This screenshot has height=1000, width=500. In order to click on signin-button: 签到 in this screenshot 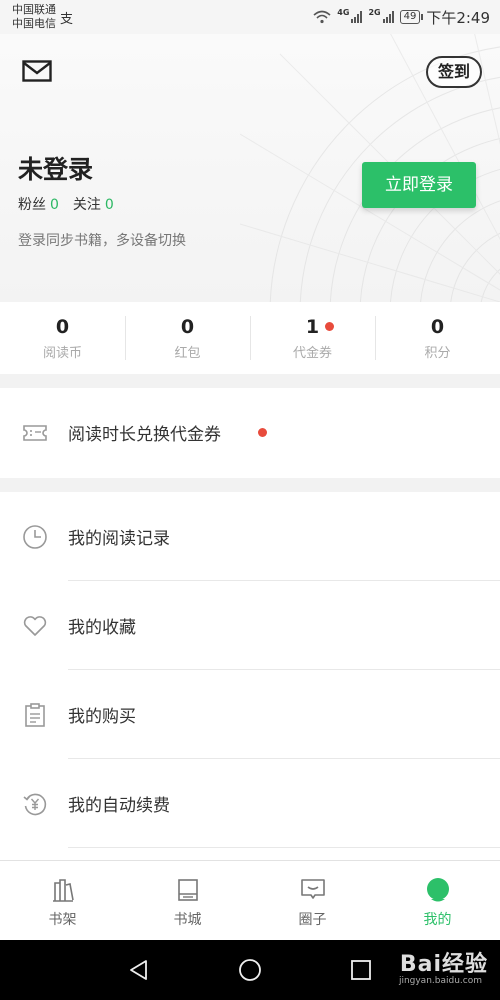, I will do `click(453, 72)`.